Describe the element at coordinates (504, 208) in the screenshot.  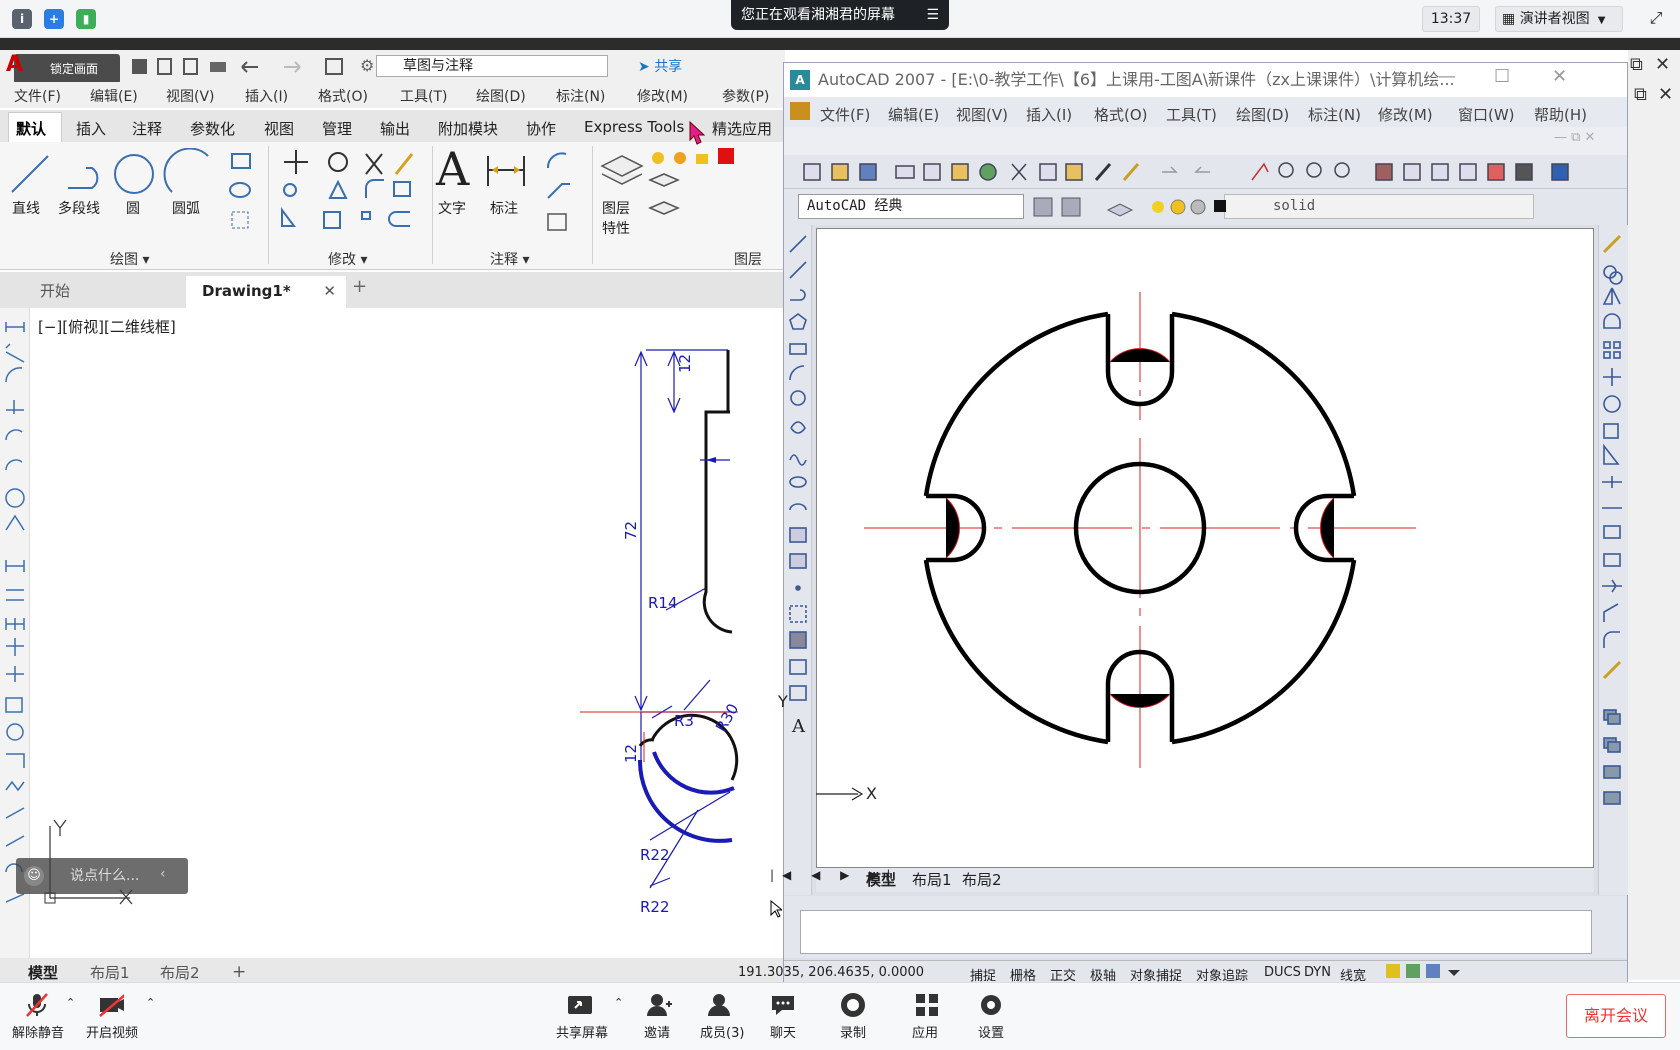
I see `tool-dimension: 标注` at that location.